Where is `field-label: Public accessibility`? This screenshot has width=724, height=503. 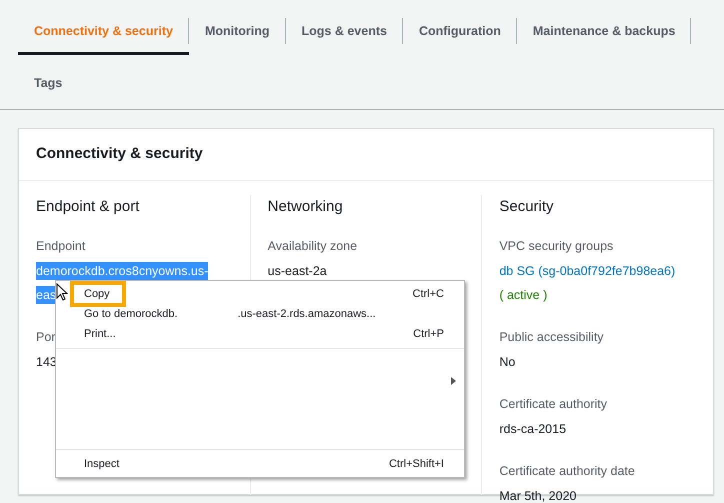
field-label: Public accessibility is located at coordinates (551, 337).